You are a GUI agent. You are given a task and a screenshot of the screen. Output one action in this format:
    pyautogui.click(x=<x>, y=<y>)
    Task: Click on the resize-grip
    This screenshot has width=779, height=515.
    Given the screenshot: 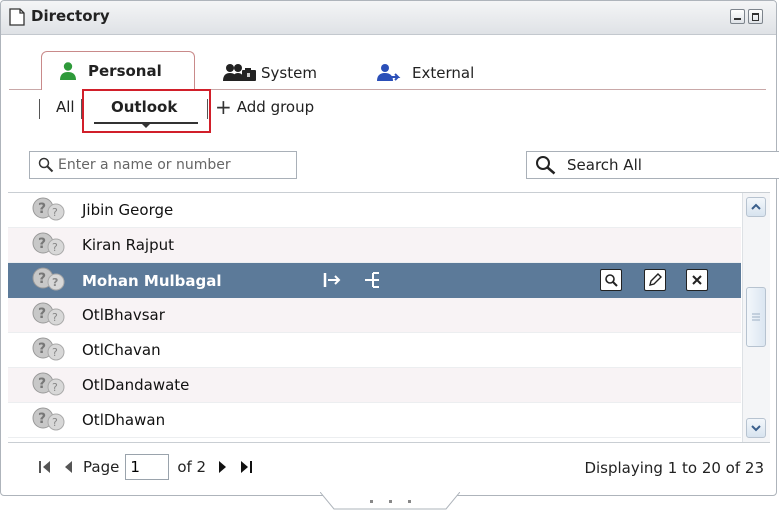 What is the action you would take?
    pyautogui.click(x=390, y=501)
    